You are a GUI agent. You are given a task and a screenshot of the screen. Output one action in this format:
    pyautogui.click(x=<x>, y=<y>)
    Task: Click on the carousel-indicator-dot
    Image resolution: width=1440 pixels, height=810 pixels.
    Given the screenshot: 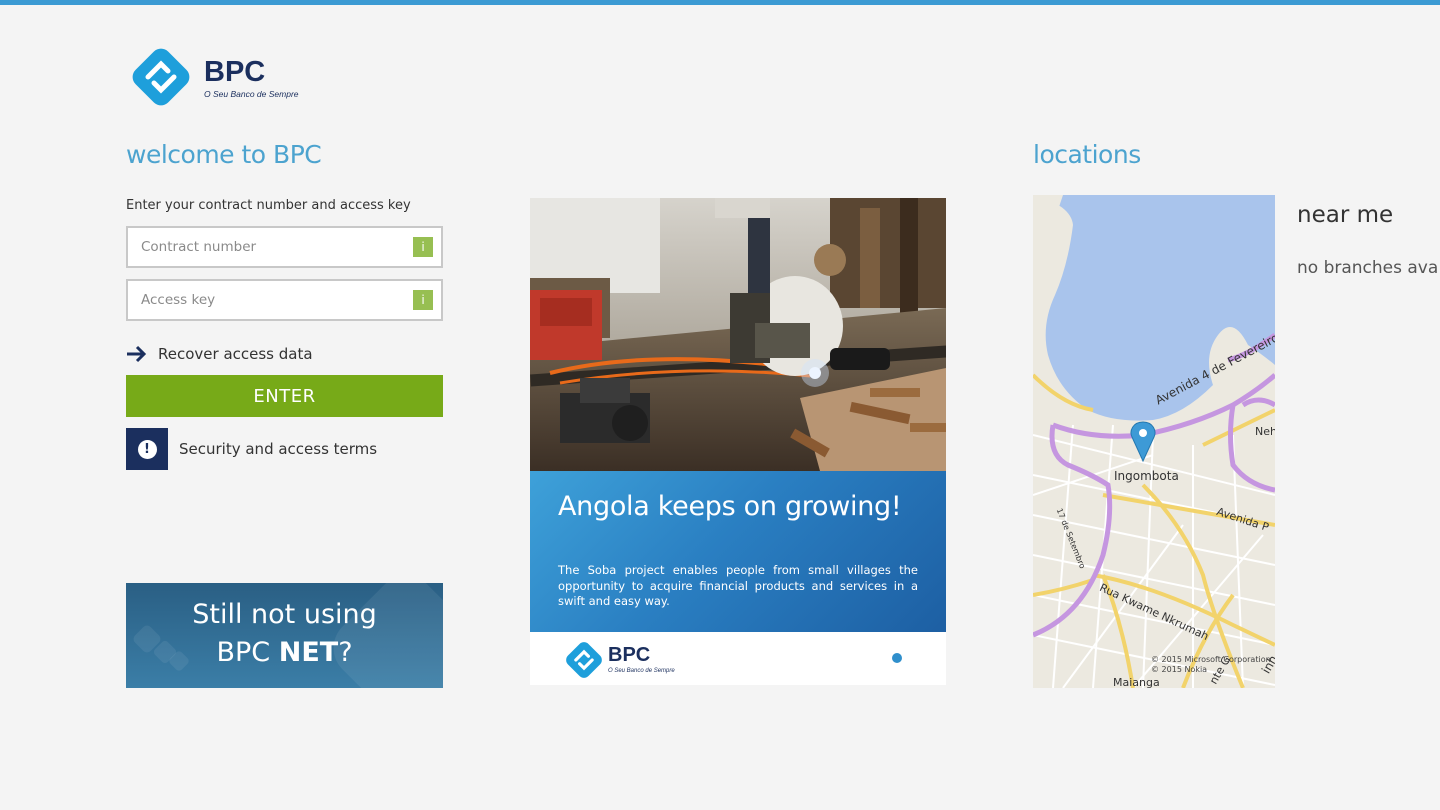 What is the action you would take?
    pyautogui.click(x=897, y=658)
    